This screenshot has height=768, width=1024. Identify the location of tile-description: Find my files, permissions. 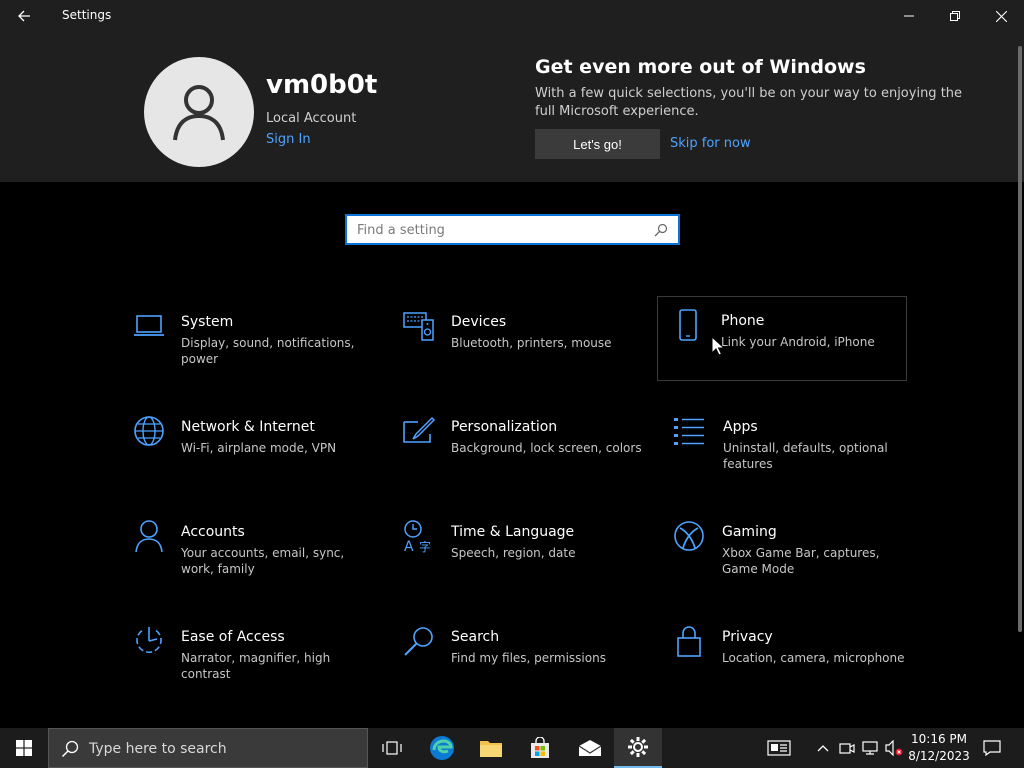
(528, 658).